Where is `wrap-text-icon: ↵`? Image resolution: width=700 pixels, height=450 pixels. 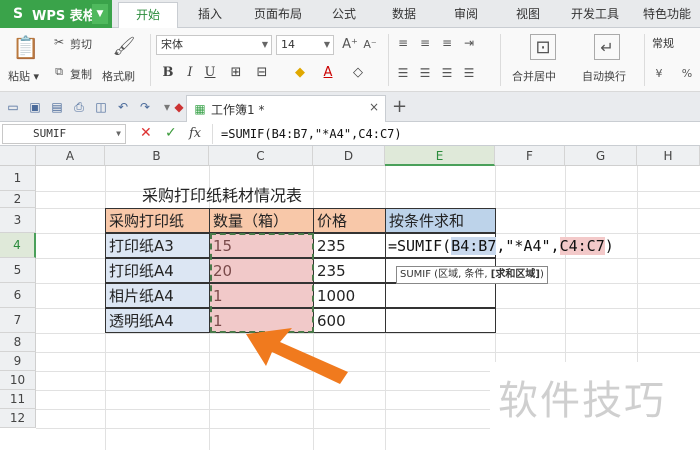 wrap-text-icon: ↵ is located at coordinates (607, 47).